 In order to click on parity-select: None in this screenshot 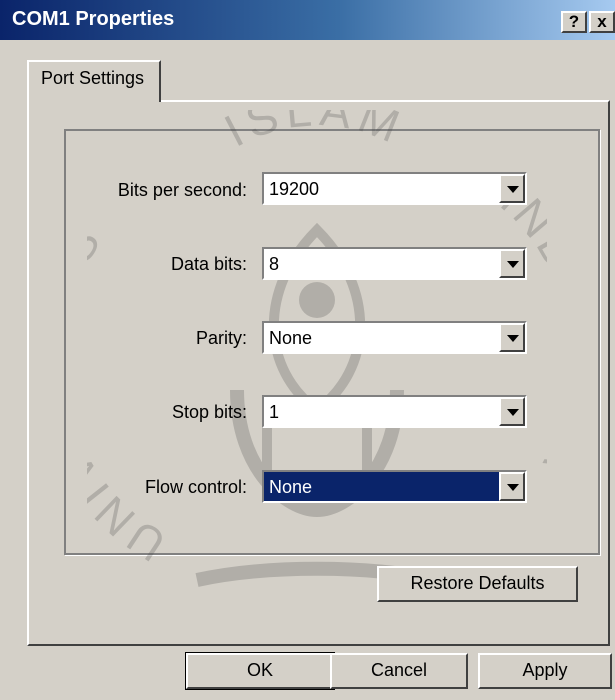, I will do `click(394, 337)`.